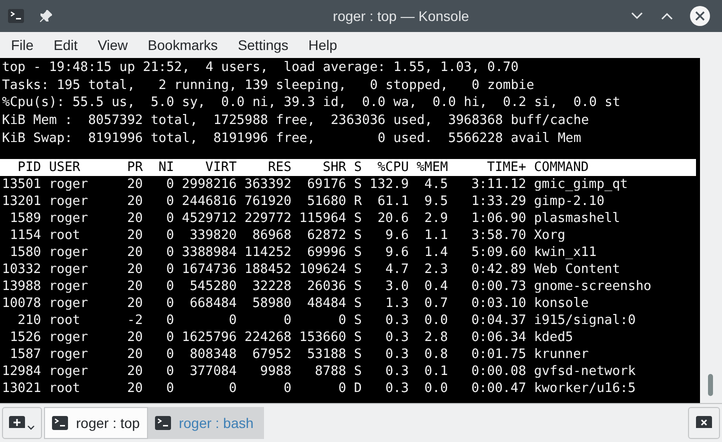 The height and width of the screenshot is (442, 722). Describe the element at coordinates (435, 371) in the screenshot. I see `table-cell-text: 0.1` at that location.